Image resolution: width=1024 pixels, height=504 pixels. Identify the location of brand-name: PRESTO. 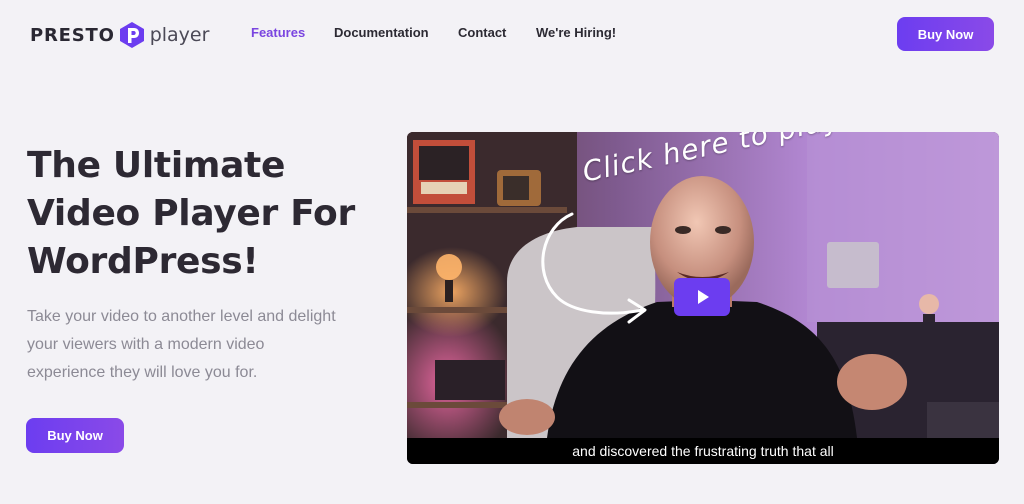
(72, 35).